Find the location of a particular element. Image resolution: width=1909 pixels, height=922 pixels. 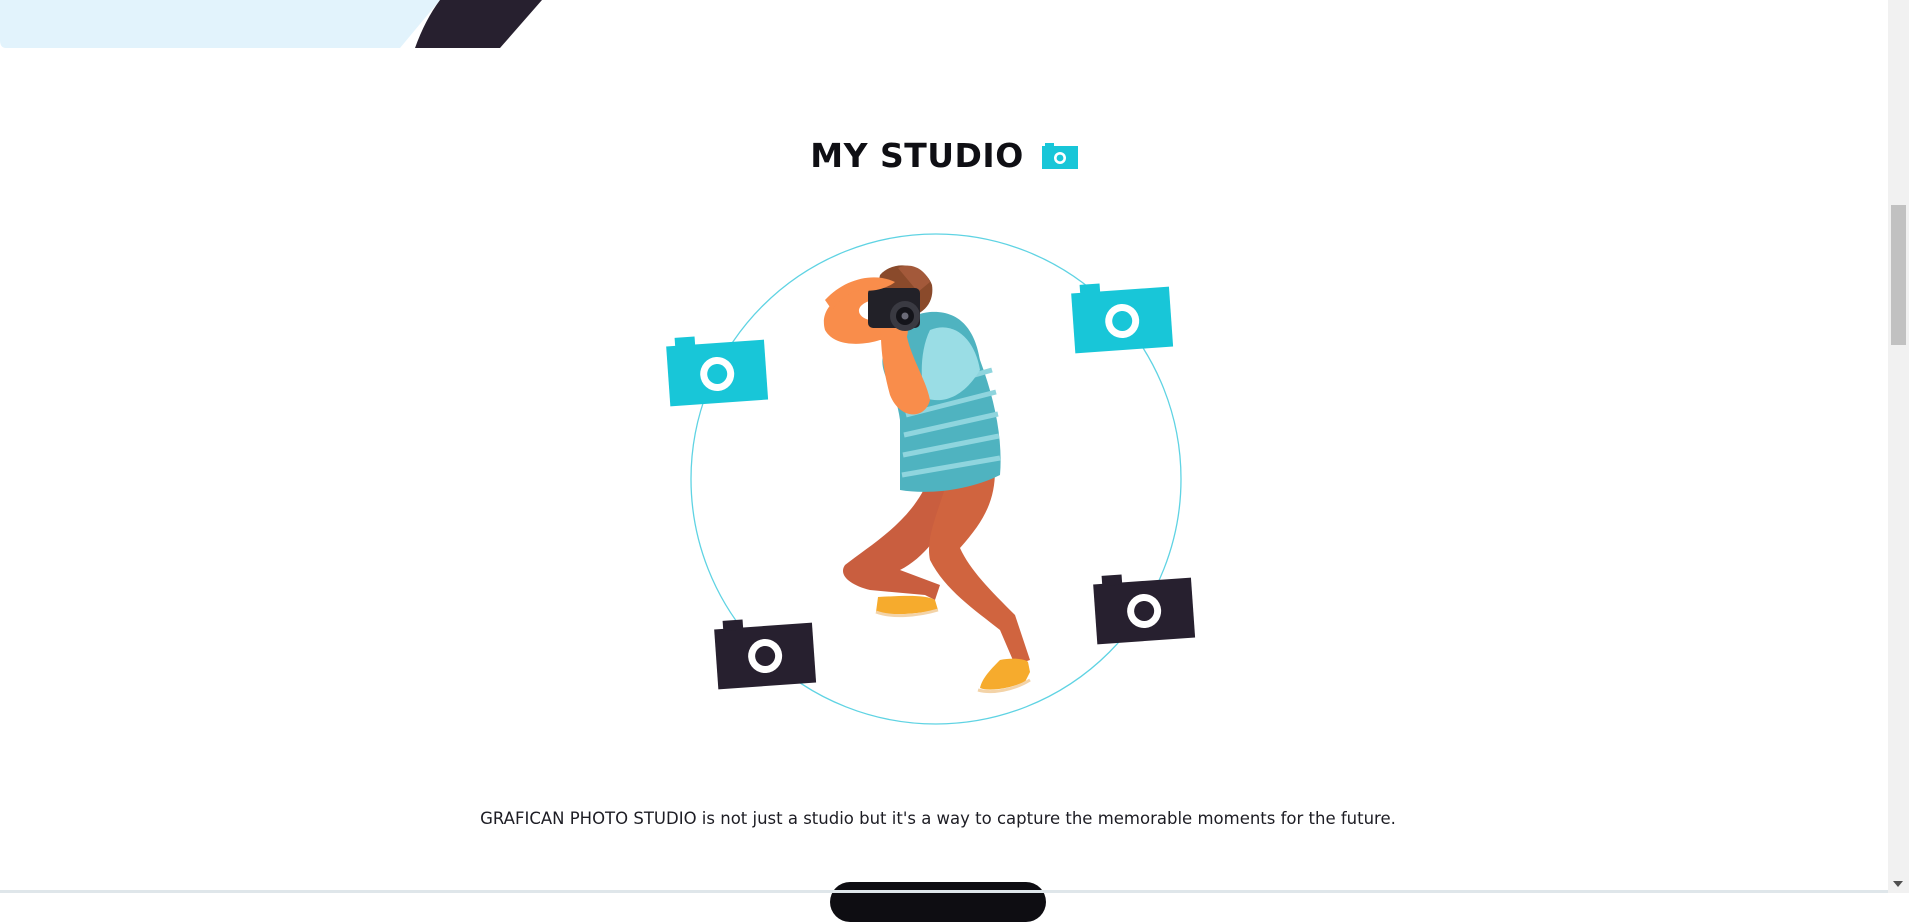

scroll-down-arrow-icon is located at coordinates (1898, 884).